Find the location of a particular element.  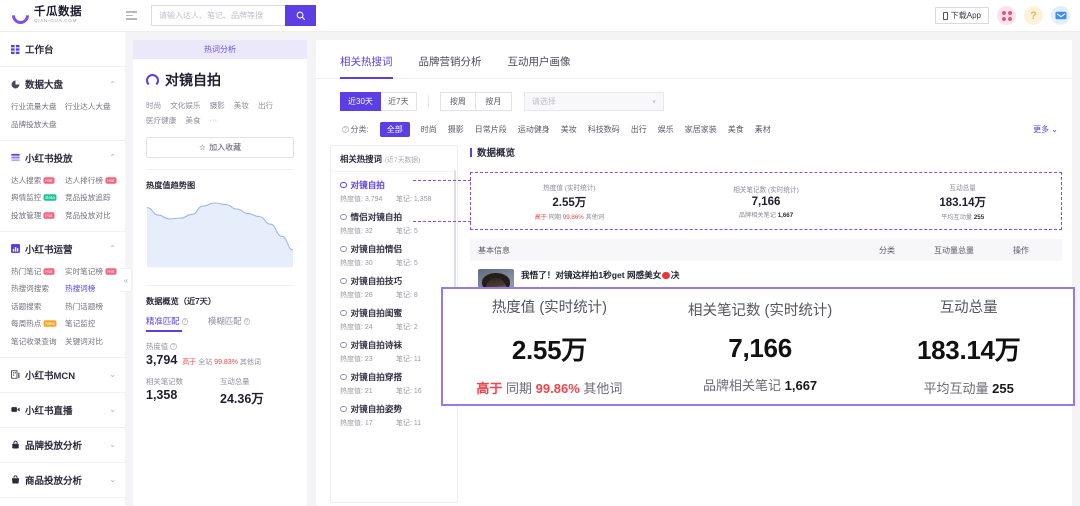

period-select: 请选择 ▾ is located at coordinates (593, 101).